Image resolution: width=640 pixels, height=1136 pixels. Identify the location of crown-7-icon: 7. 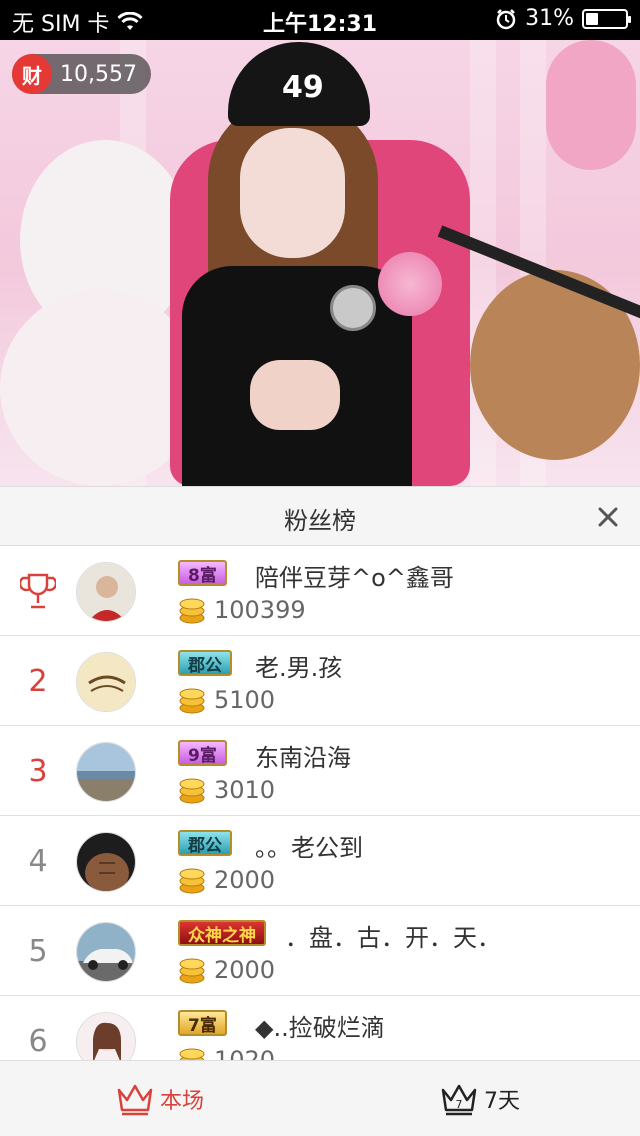
(459, 1100).